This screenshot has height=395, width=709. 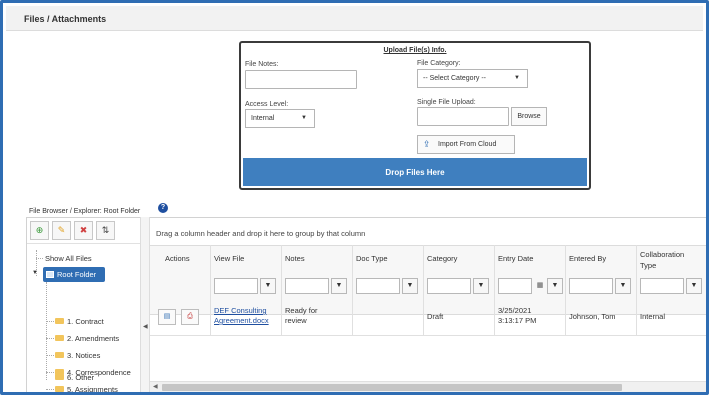 I want to click on view-file-line2: Agreement.docx, so click(x=241, y=320).